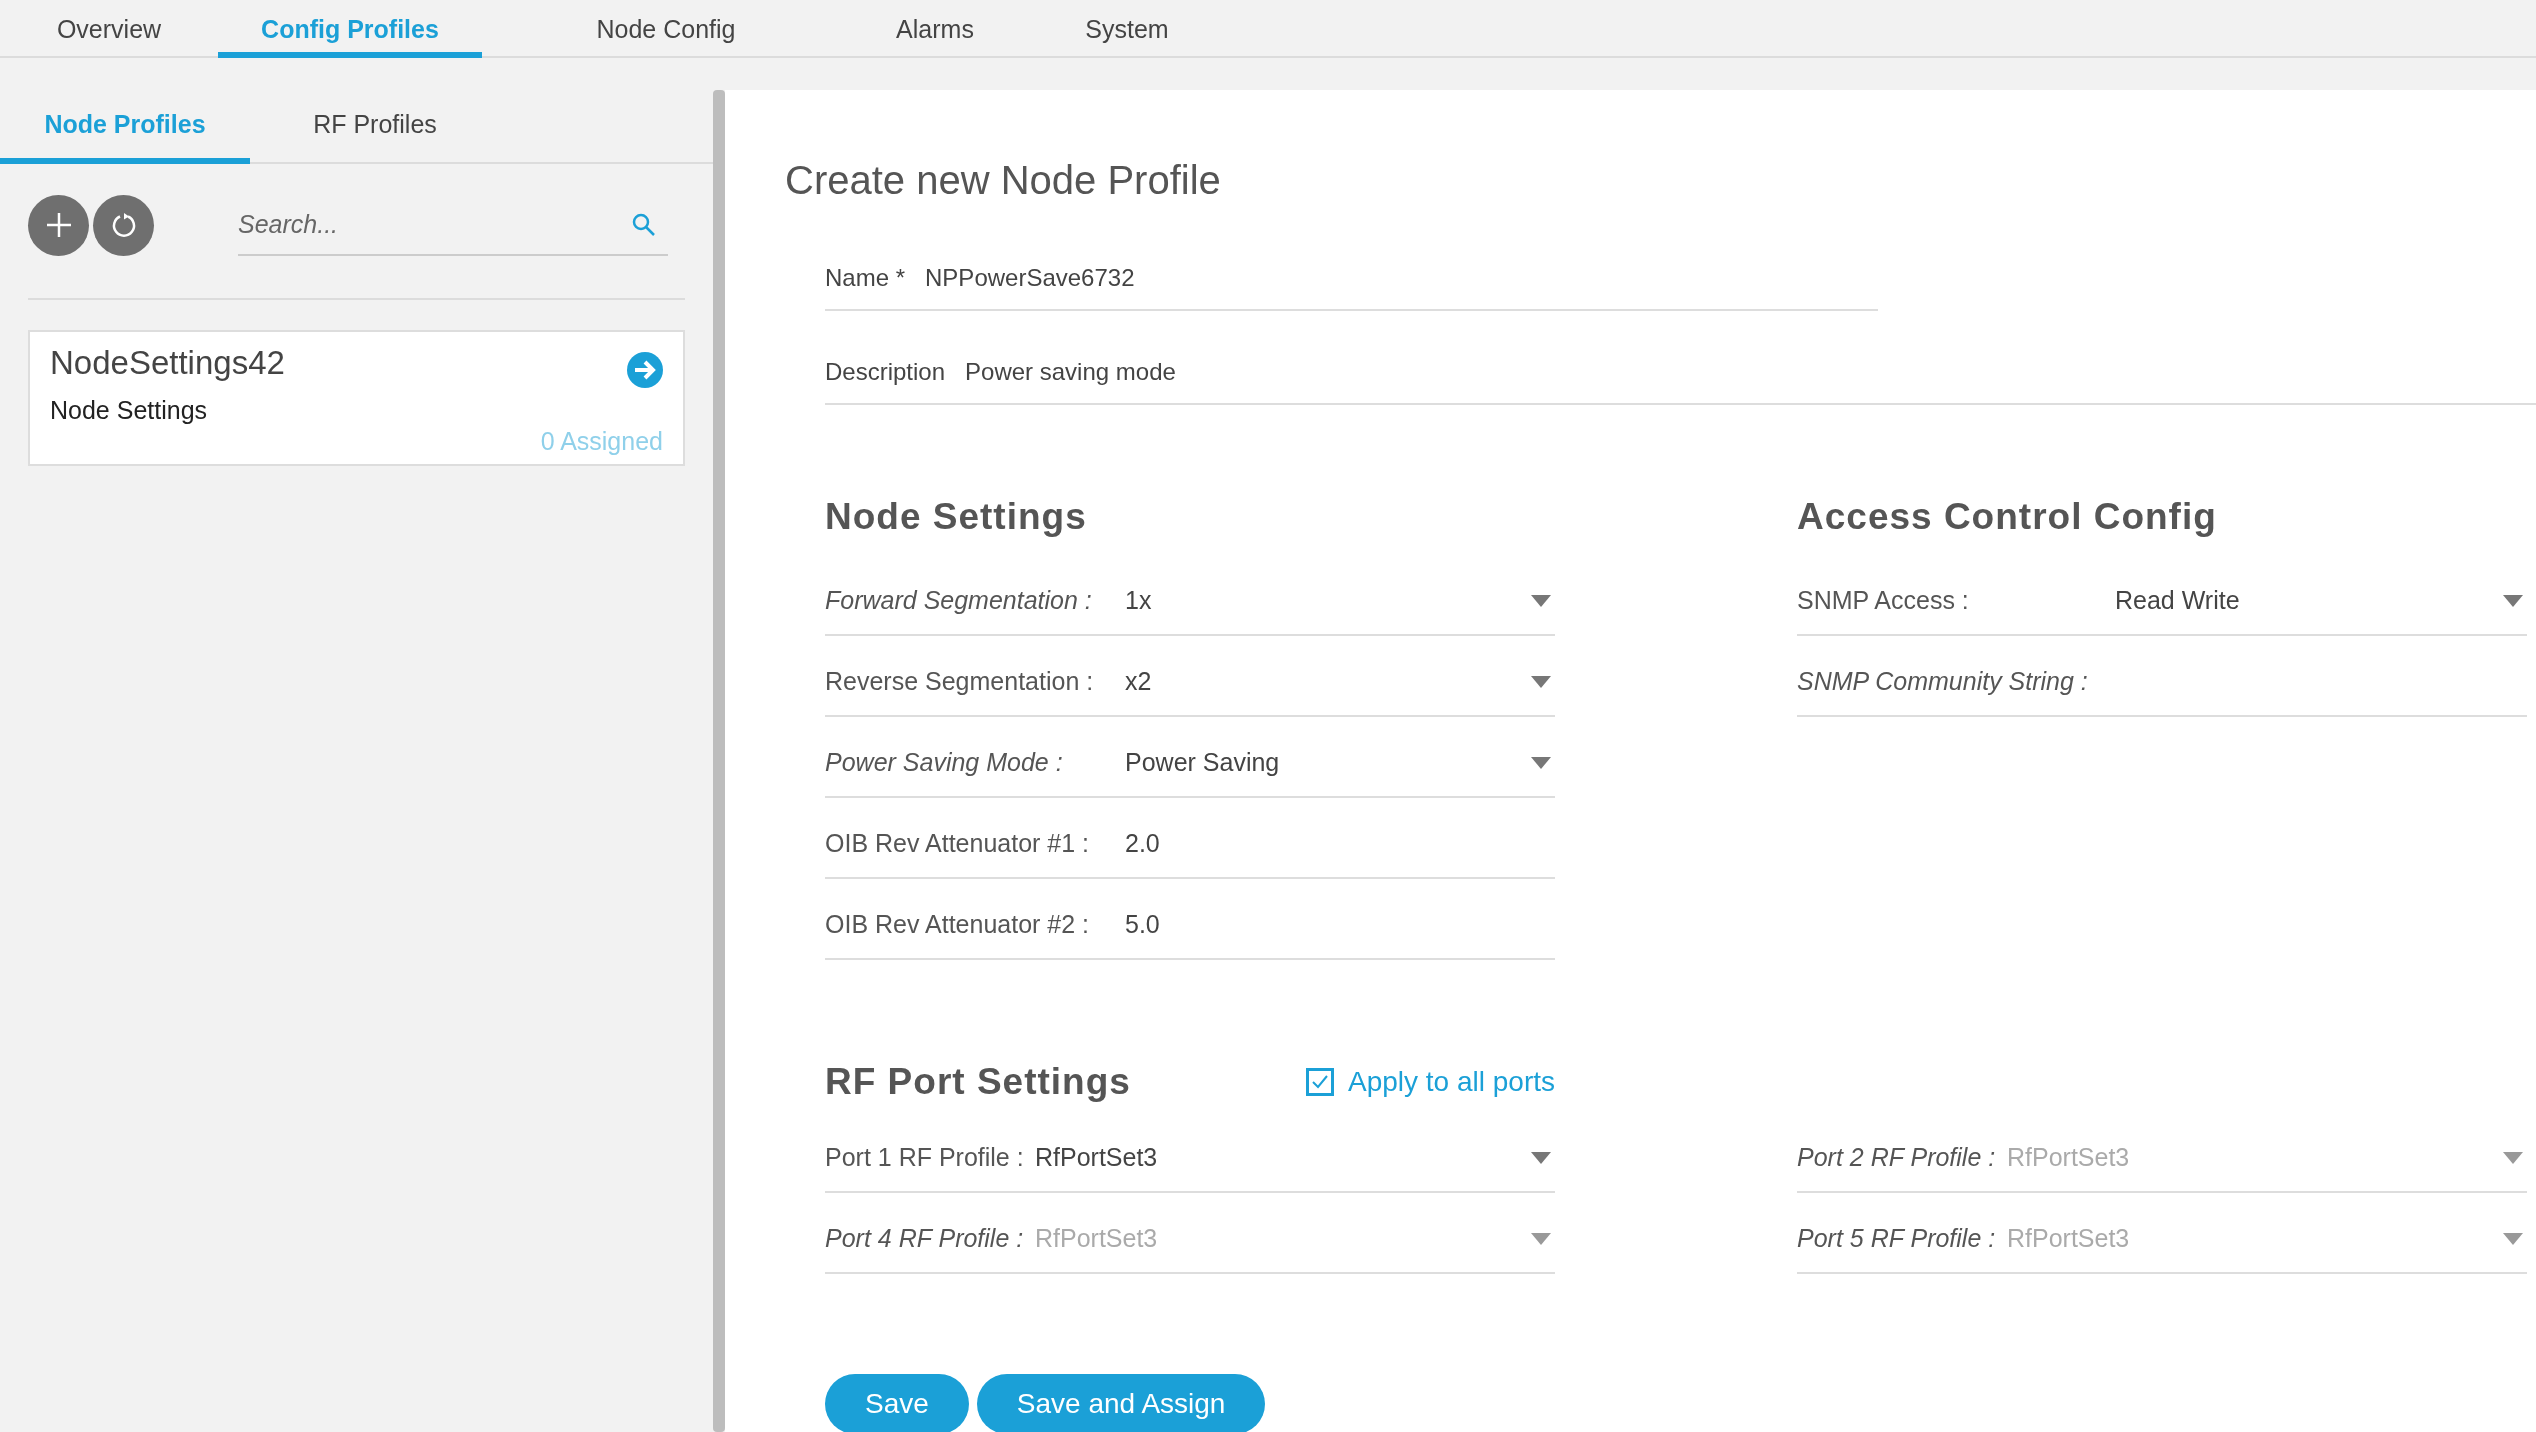 The height and width of the screenshot is (1432, 2536). I want to click on refresh-icon, so click(123, 225).